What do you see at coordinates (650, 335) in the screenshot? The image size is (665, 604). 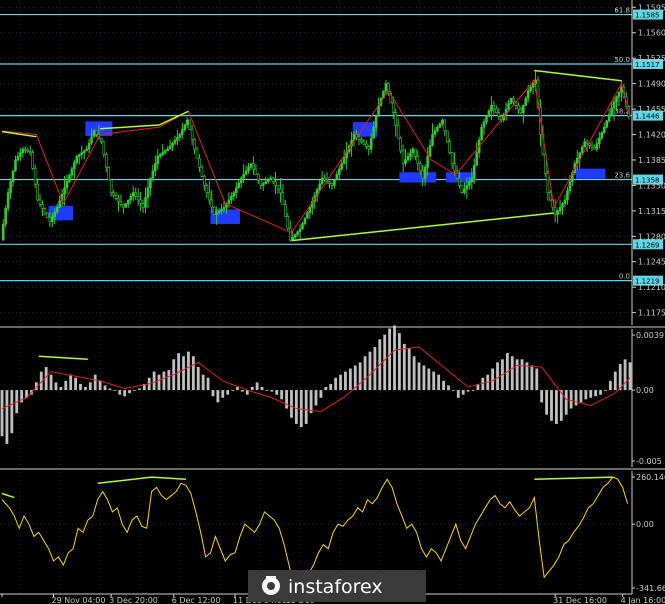 I see `y-tick-label: 0.00397` at bounding box center [650, 335].